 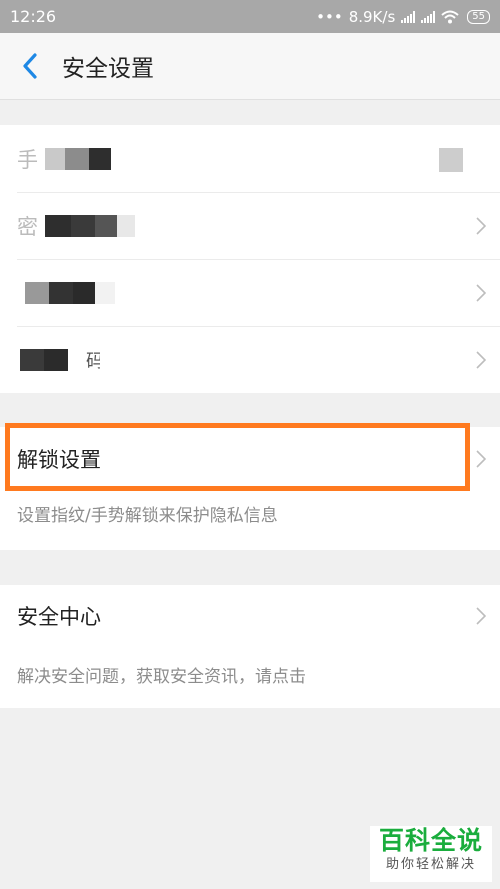 What do you see at coordinates (250, 459) in the screenshot?
I see `unlock-settings-item: 解锁设置` at bounding box center [250, 459].